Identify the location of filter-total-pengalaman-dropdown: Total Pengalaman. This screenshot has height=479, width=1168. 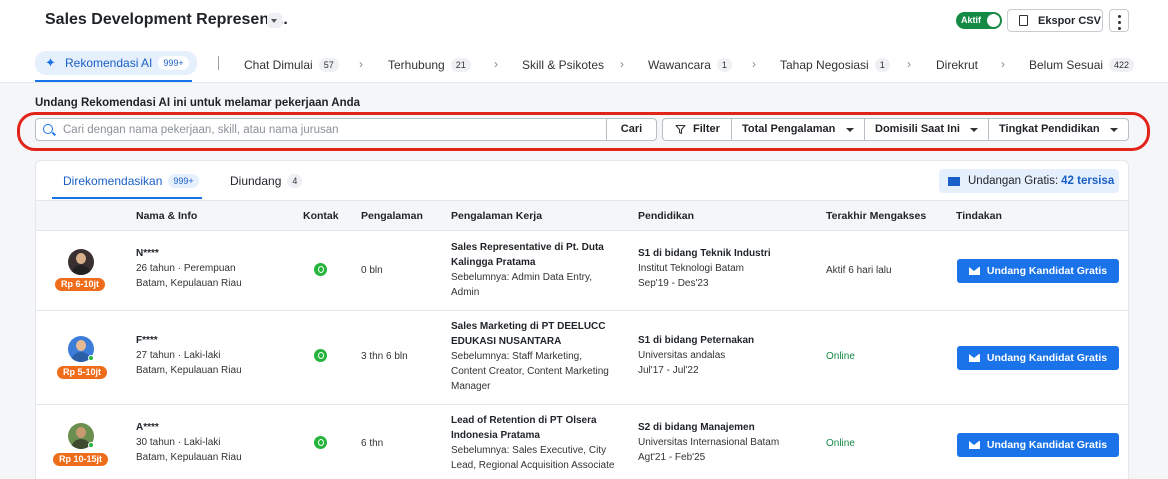
(797, 129).